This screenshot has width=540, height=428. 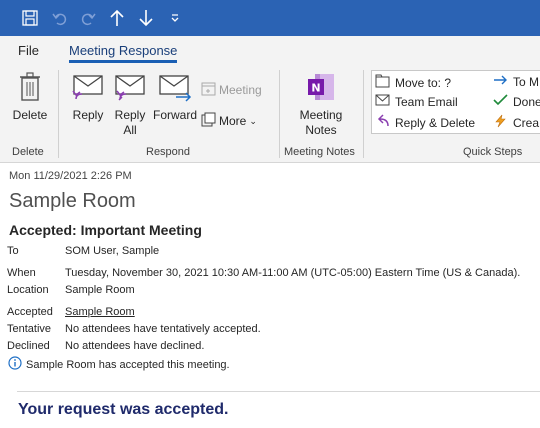 I want to click on forward-button: Forward, so click(x=175, y=98).